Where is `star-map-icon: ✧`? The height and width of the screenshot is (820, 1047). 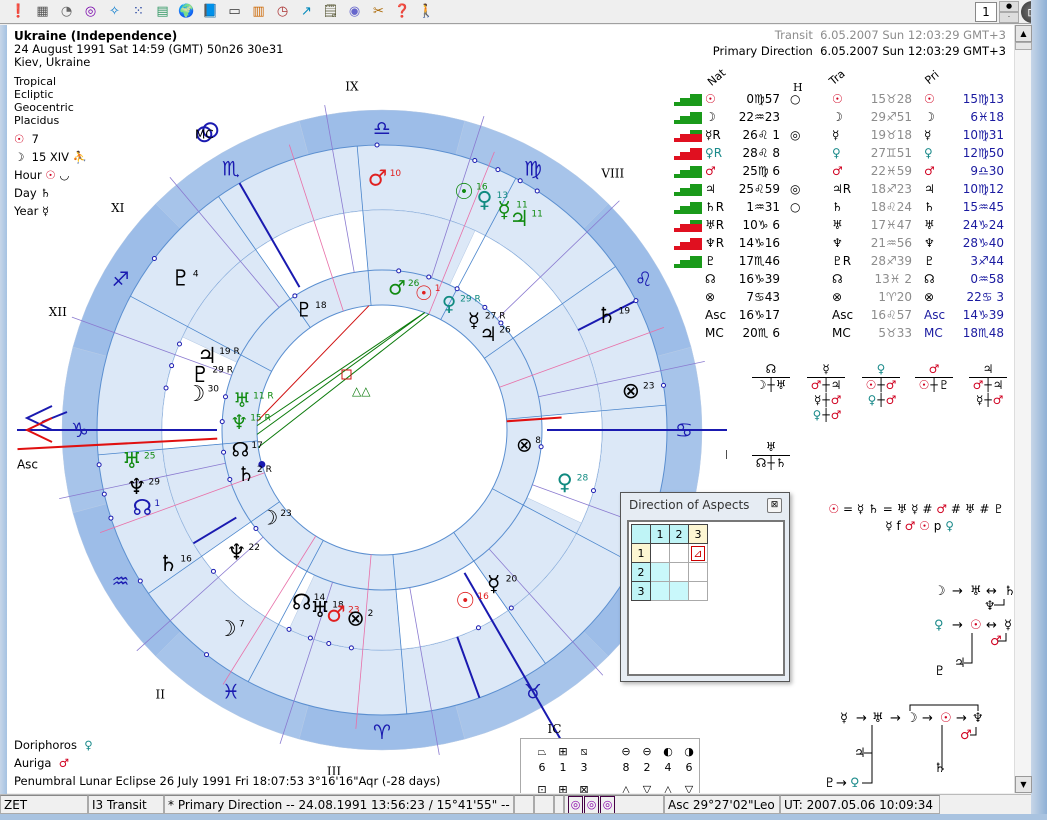 star-map-icon: ✧ is located at coordinates (114, 11).